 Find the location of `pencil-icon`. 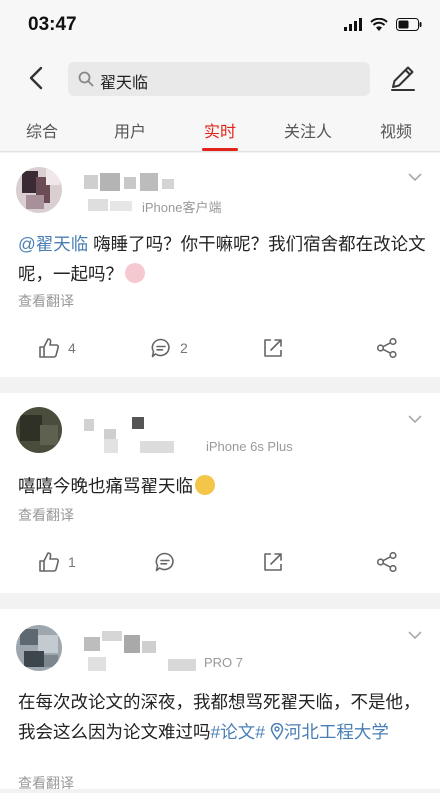

pencil-icon is located at coordinates (403, 78).